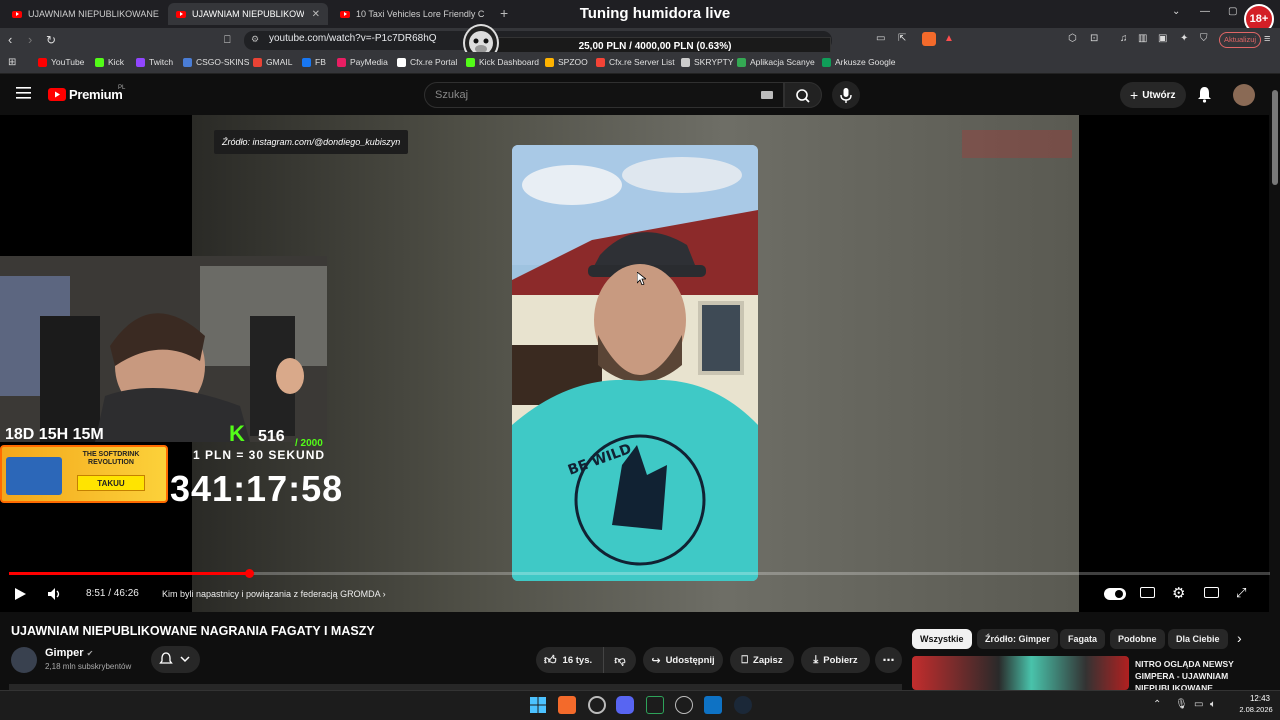 This screenshot has height=720, width=1280. What do you see at coordinates (314, 62) in the screenshot?
I see `bookmark-item: FB` at bounding box center [314, 62].